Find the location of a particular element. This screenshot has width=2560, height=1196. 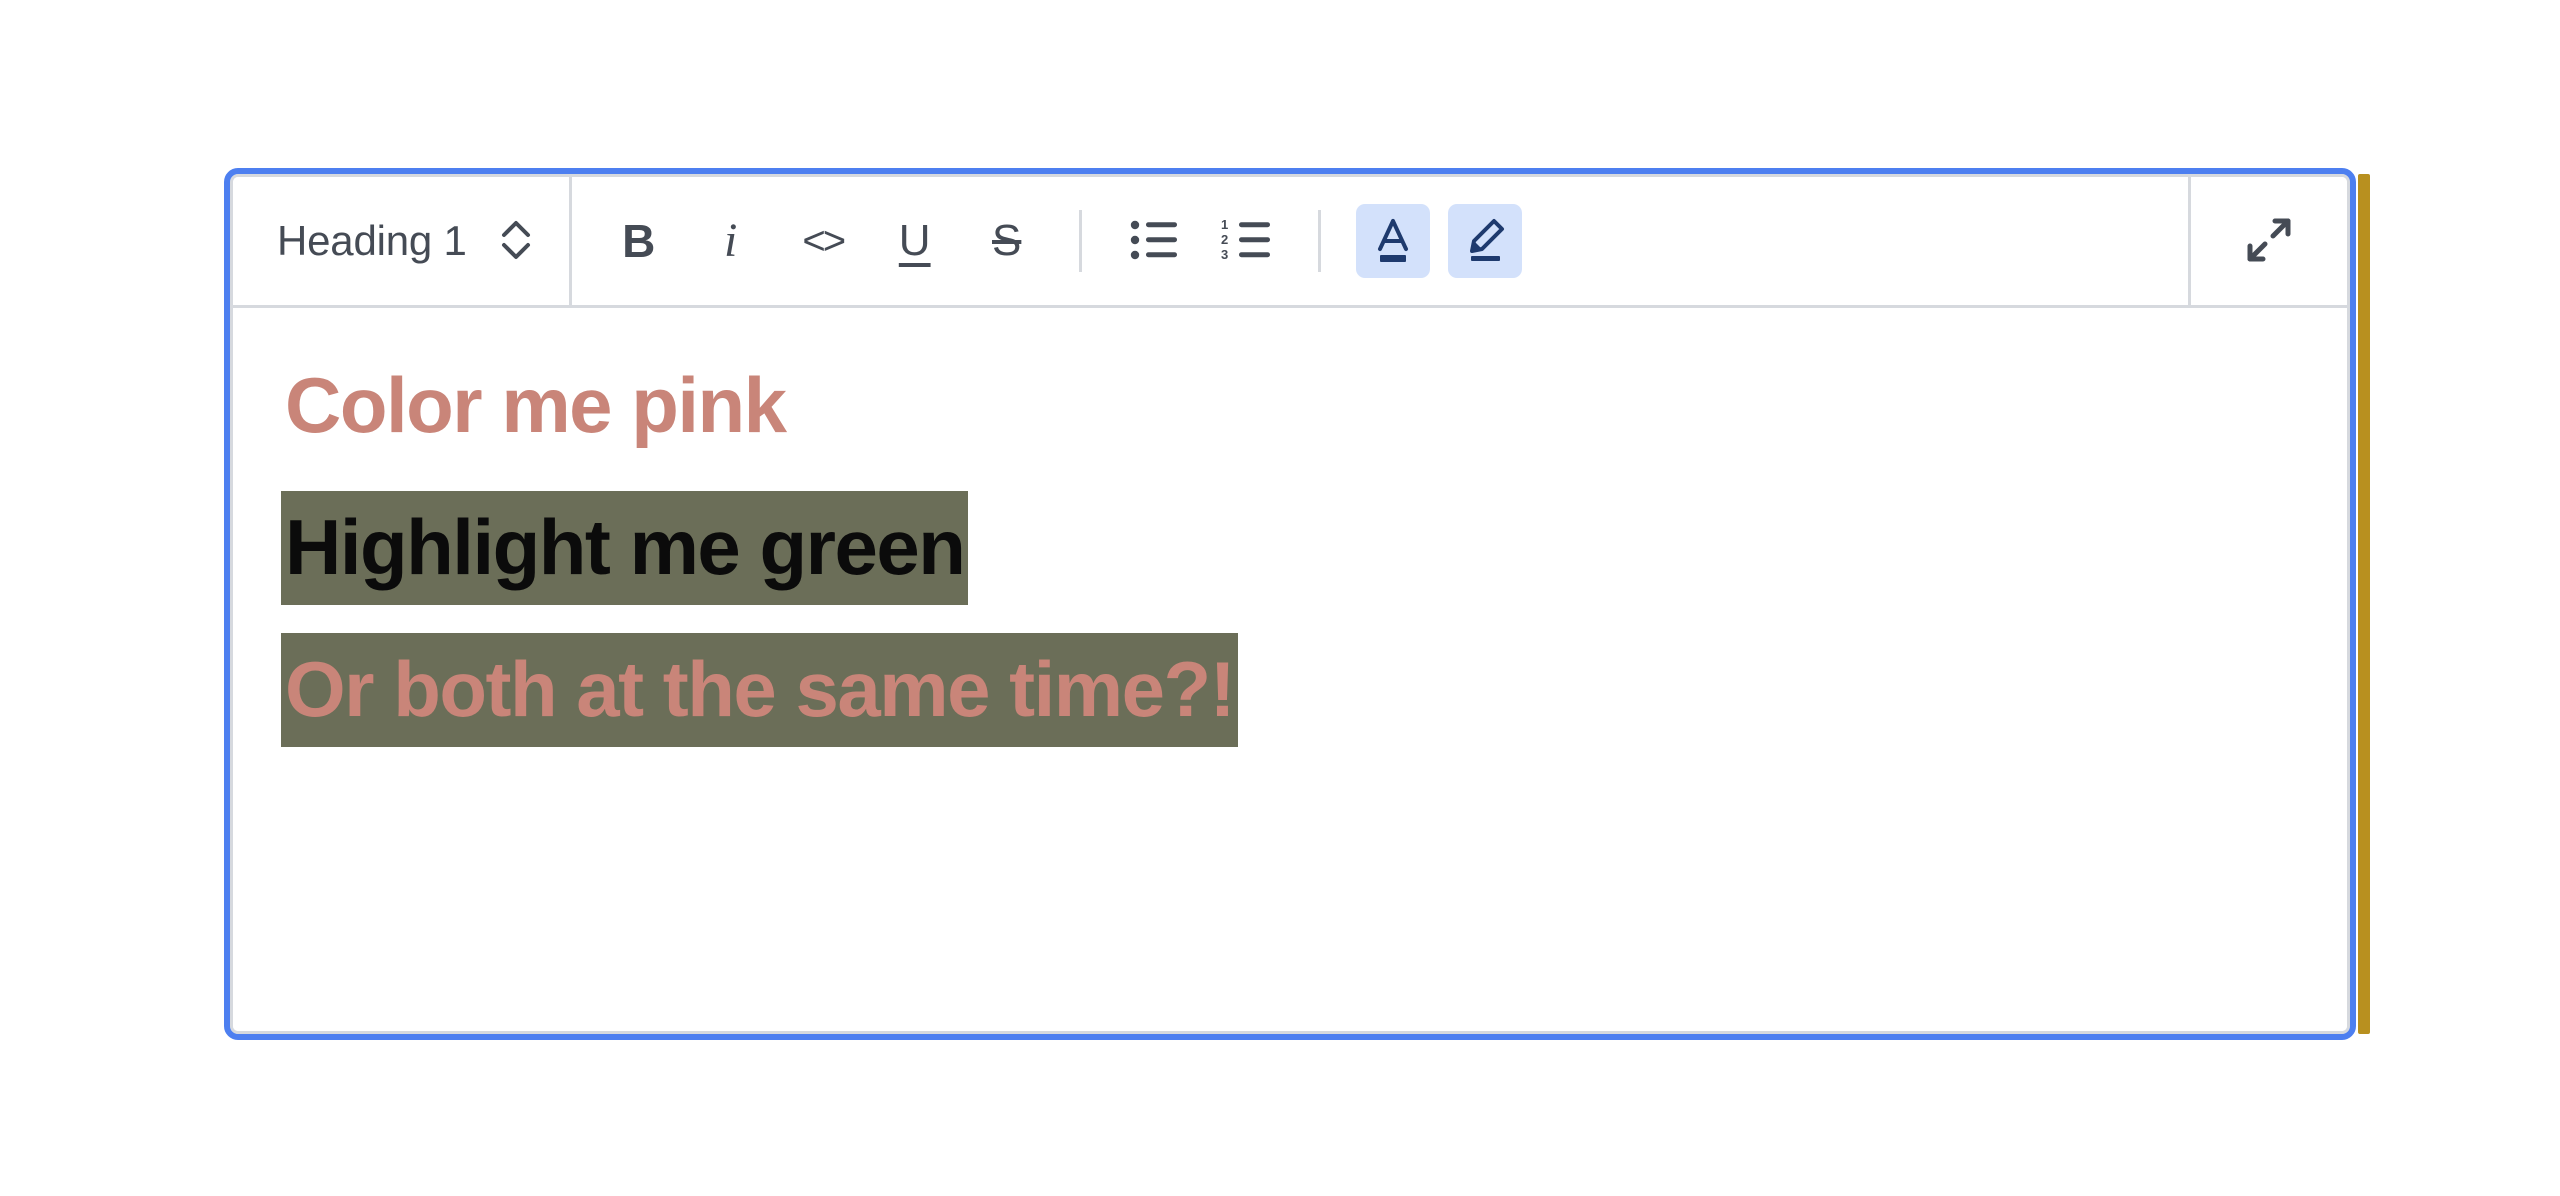

ordered-list-button: 1 2 3 is located at coordinates (1246, 241).